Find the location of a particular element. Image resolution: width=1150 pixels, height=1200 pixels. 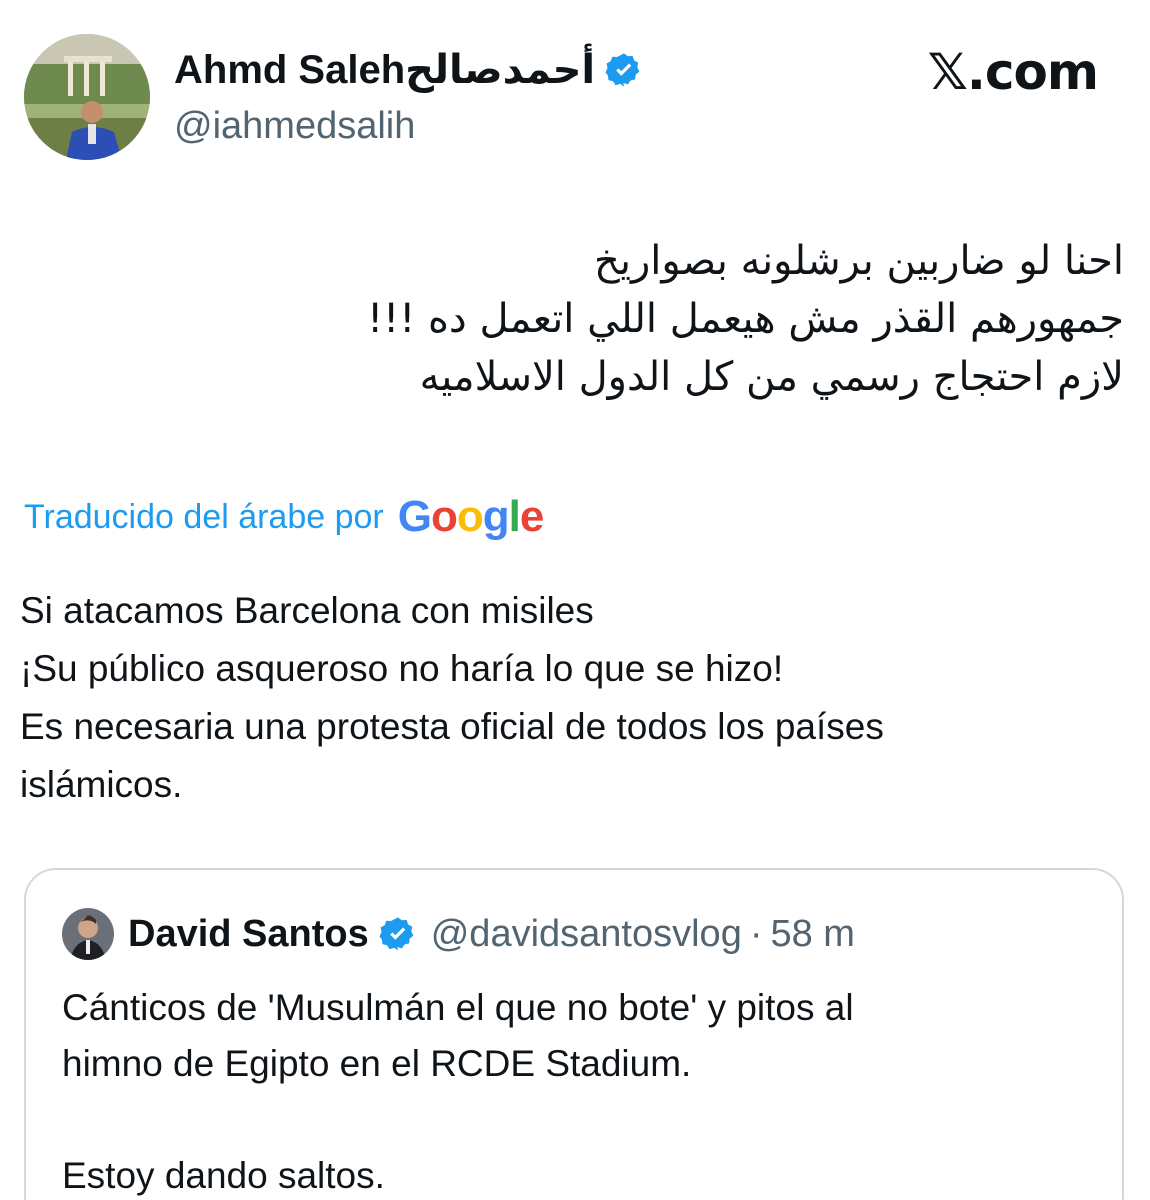

quoted-text-blank-line is located at coordinates (577, 1120).